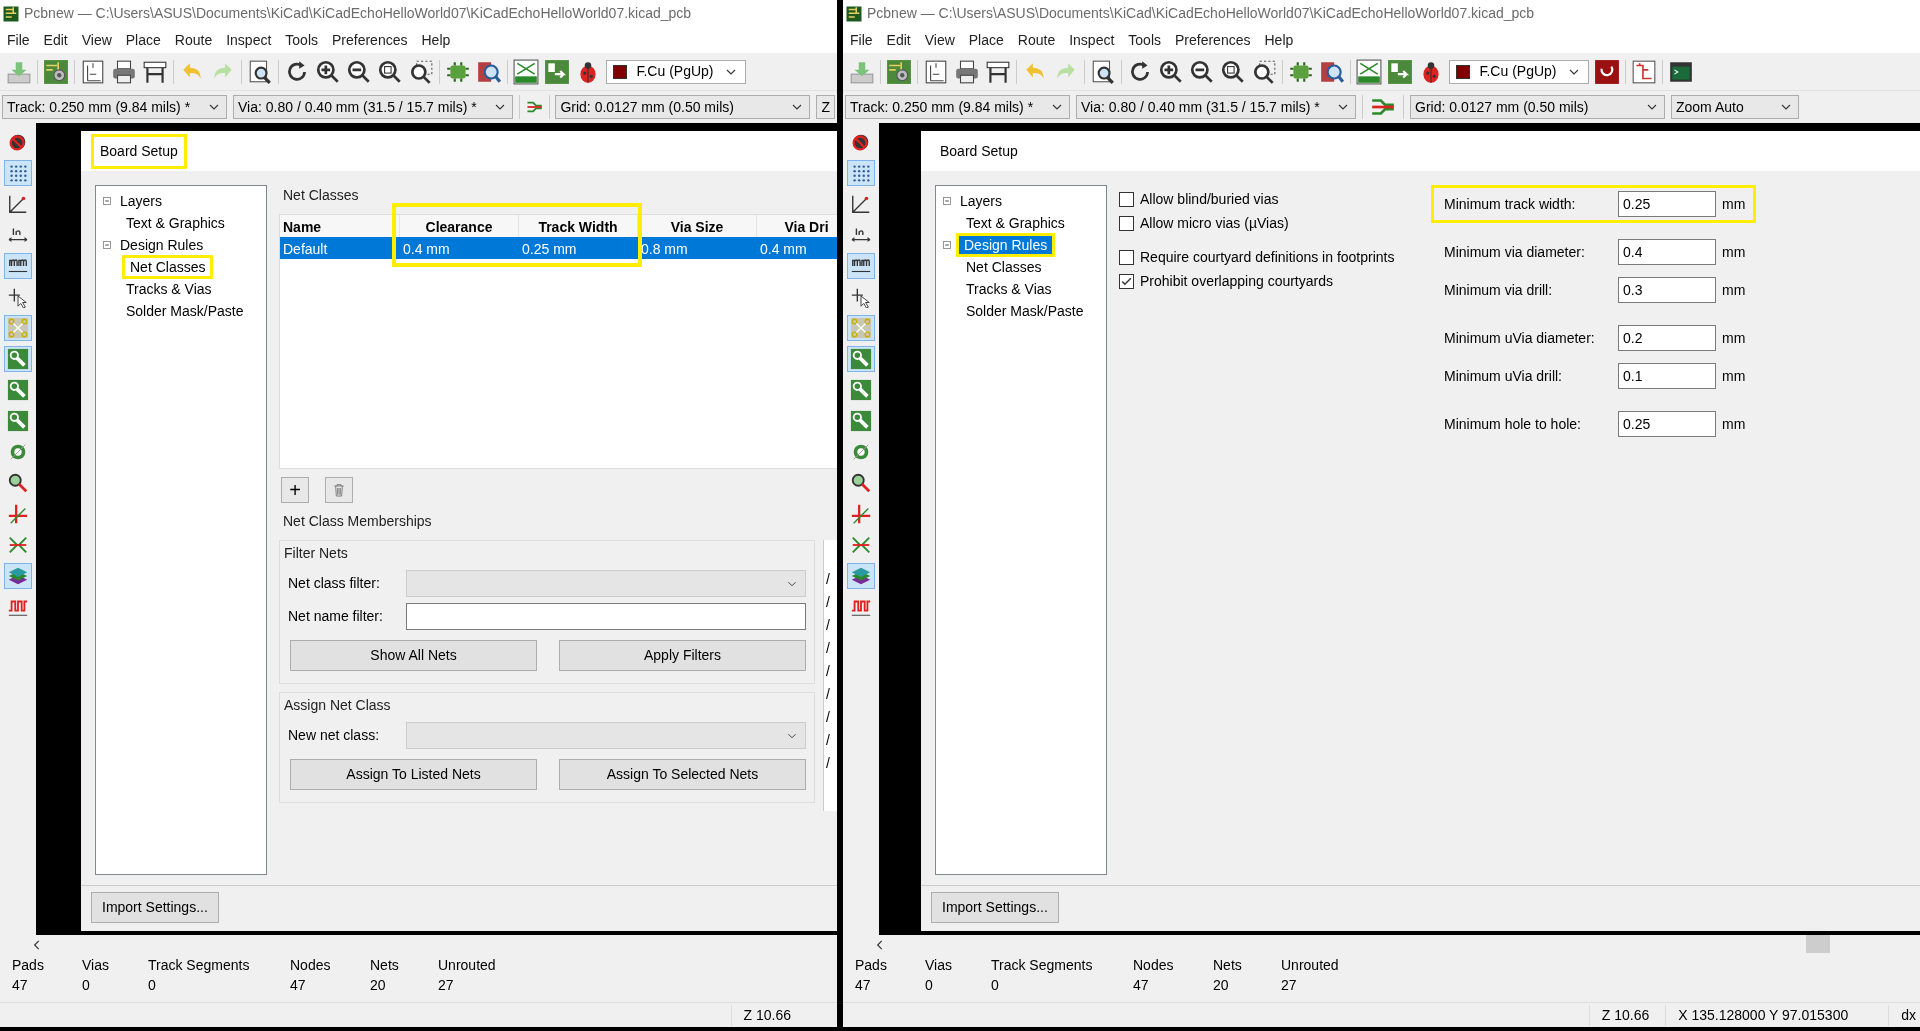  Describe the element at coordinates (899, 71) in the screenshot. I see `circuit-gear-icon` at that location.